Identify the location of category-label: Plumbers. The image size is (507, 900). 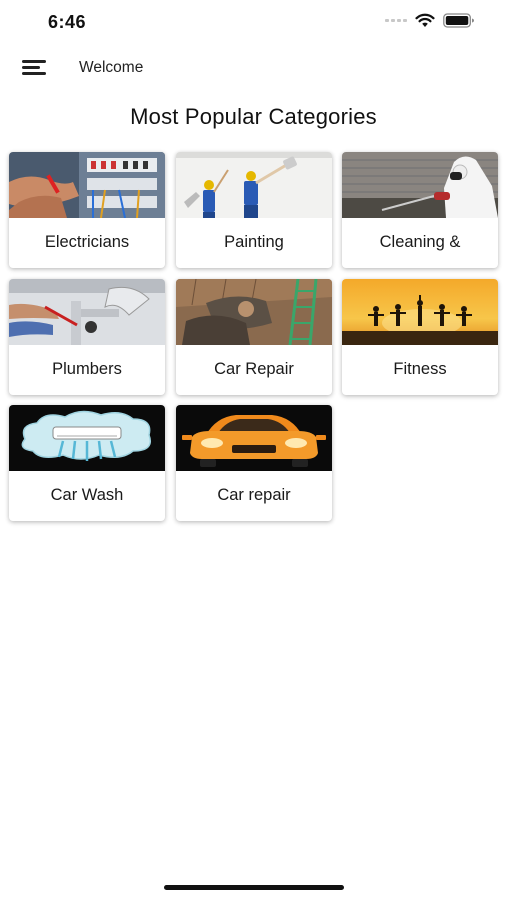
(87, 369).